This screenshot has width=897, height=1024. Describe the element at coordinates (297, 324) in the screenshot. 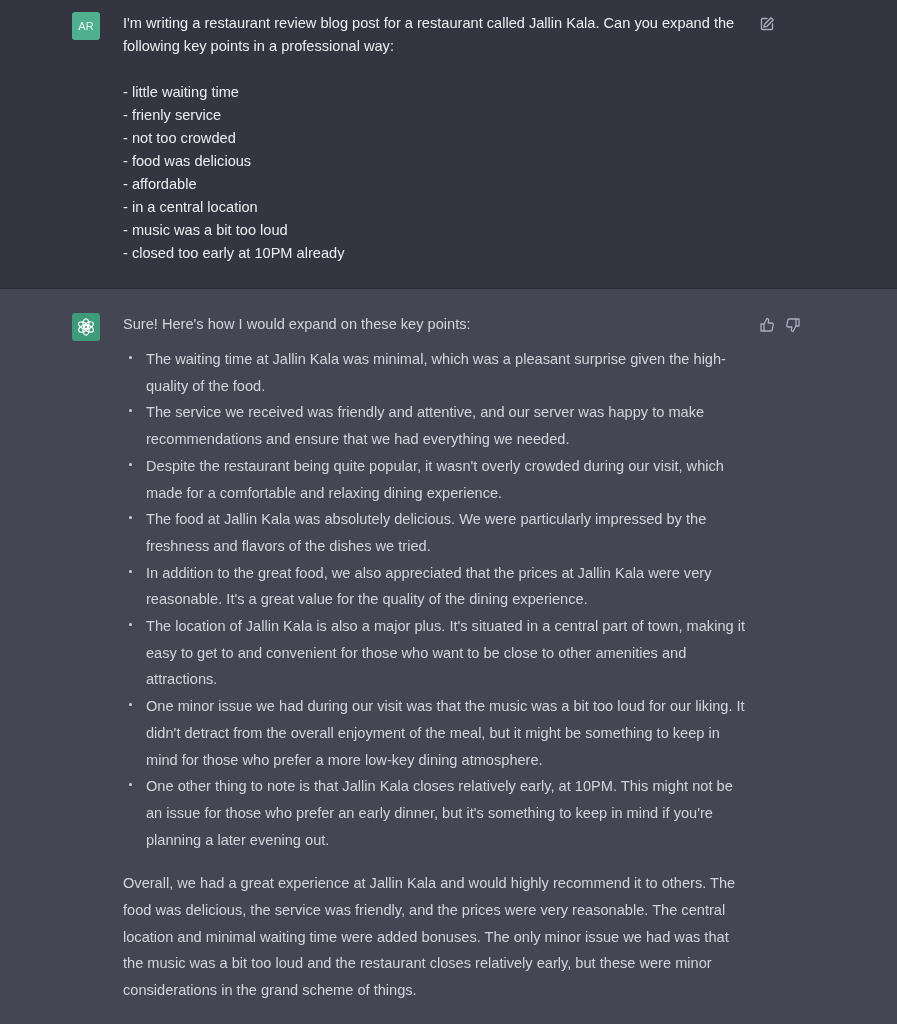

I see `reply-intro: Sure! Here's how I would expand on these key points:` at that location.